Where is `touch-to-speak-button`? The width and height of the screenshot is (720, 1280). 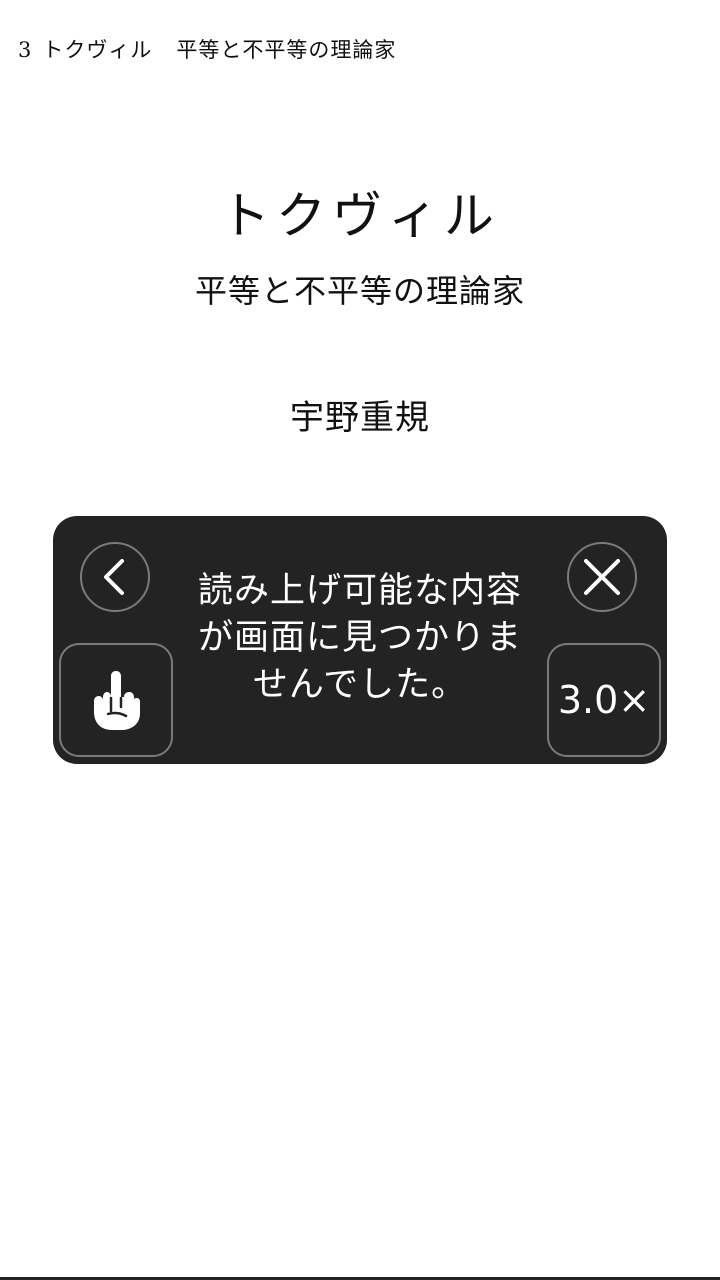 touch-to-speak-button is located at coordinates (116, 700).